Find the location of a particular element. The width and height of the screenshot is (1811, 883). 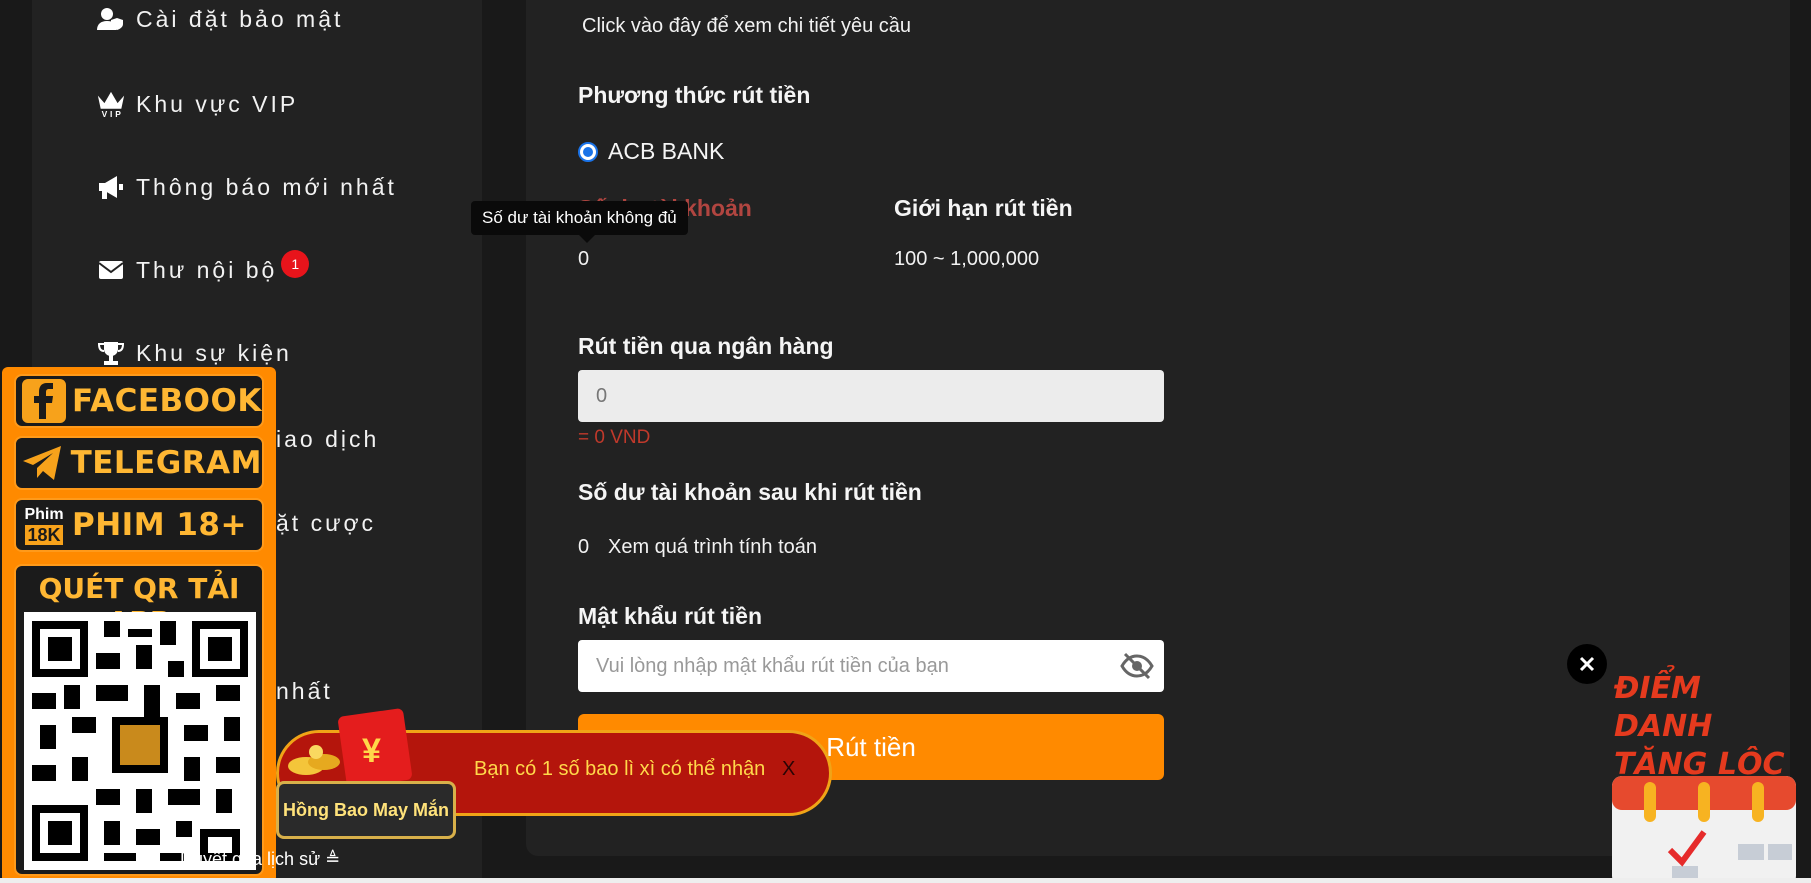

phim18-label: PHIM 18+ is located at coordinates (159, 525).